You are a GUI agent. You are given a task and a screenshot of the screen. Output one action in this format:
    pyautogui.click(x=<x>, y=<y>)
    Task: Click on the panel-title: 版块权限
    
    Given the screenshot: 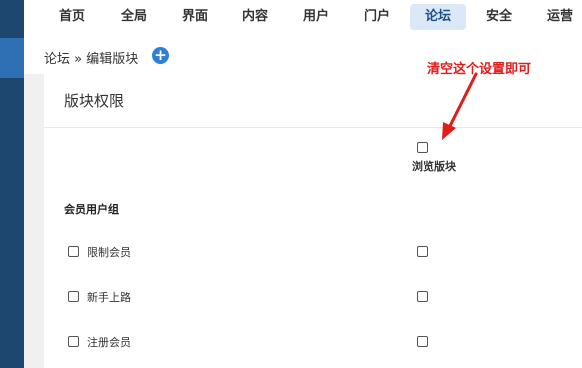 What is the action you would take?
    pyautogui.click(x=94, y=101)
    